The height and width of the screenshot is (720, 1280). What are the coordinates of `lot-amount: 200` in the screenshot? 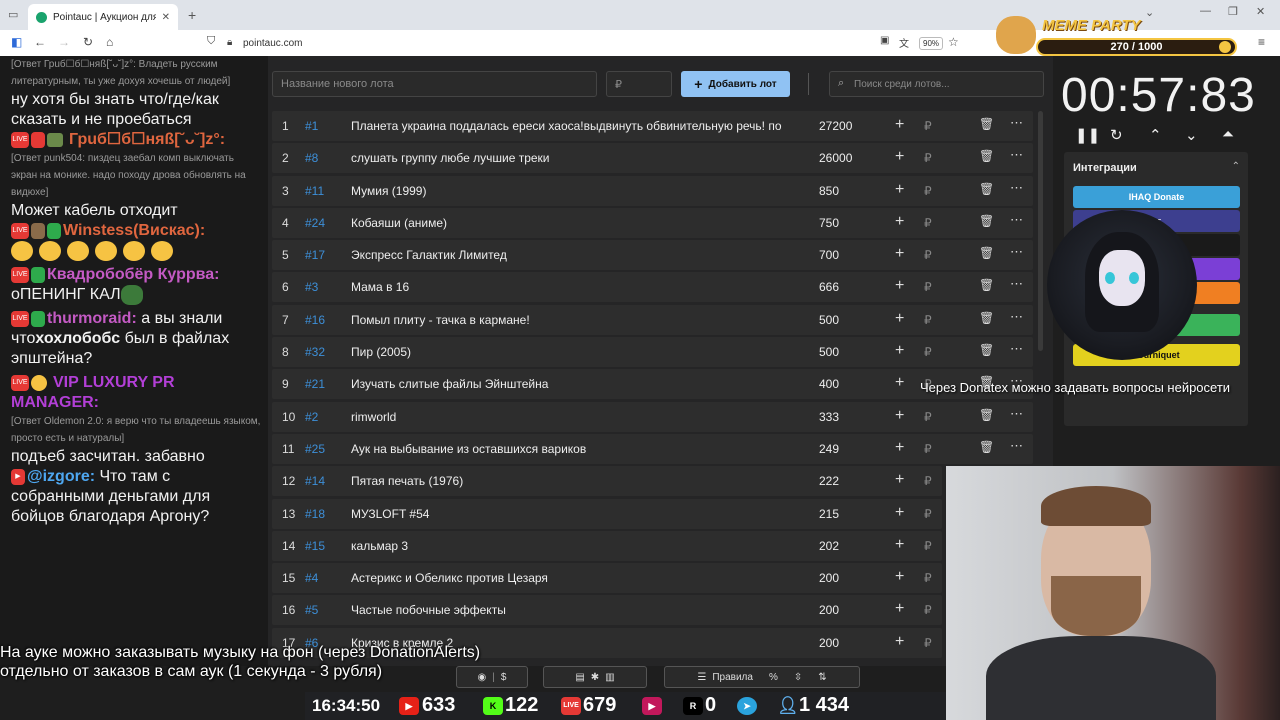 It's located at (829, 578).